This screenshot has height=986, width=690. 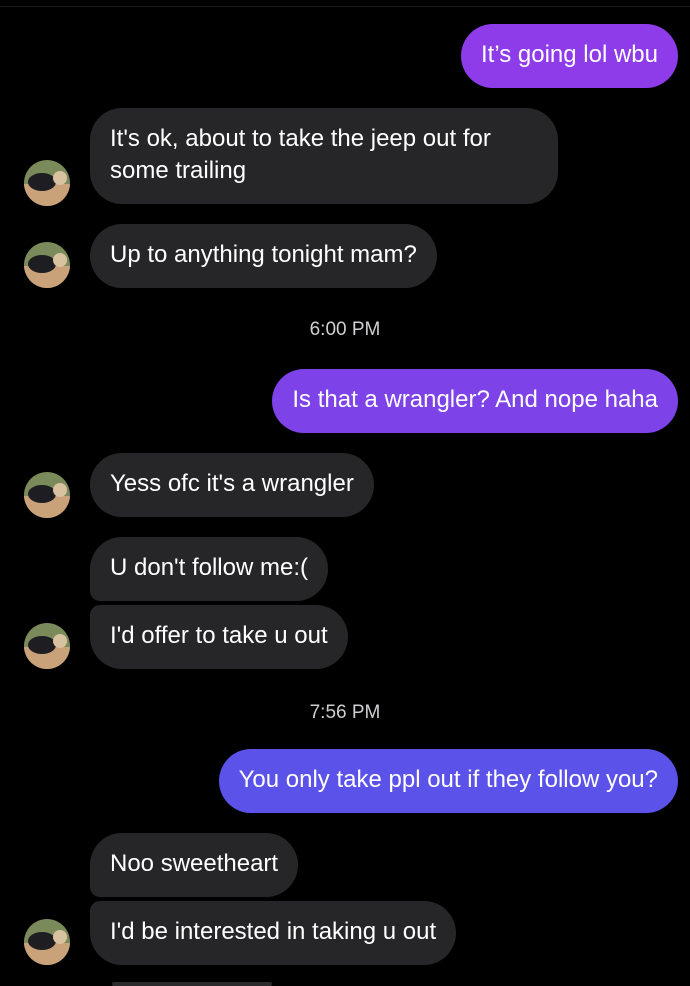 I want to click on incoming-message: I'd be interested in taking u out, so click(x=273, y=933).